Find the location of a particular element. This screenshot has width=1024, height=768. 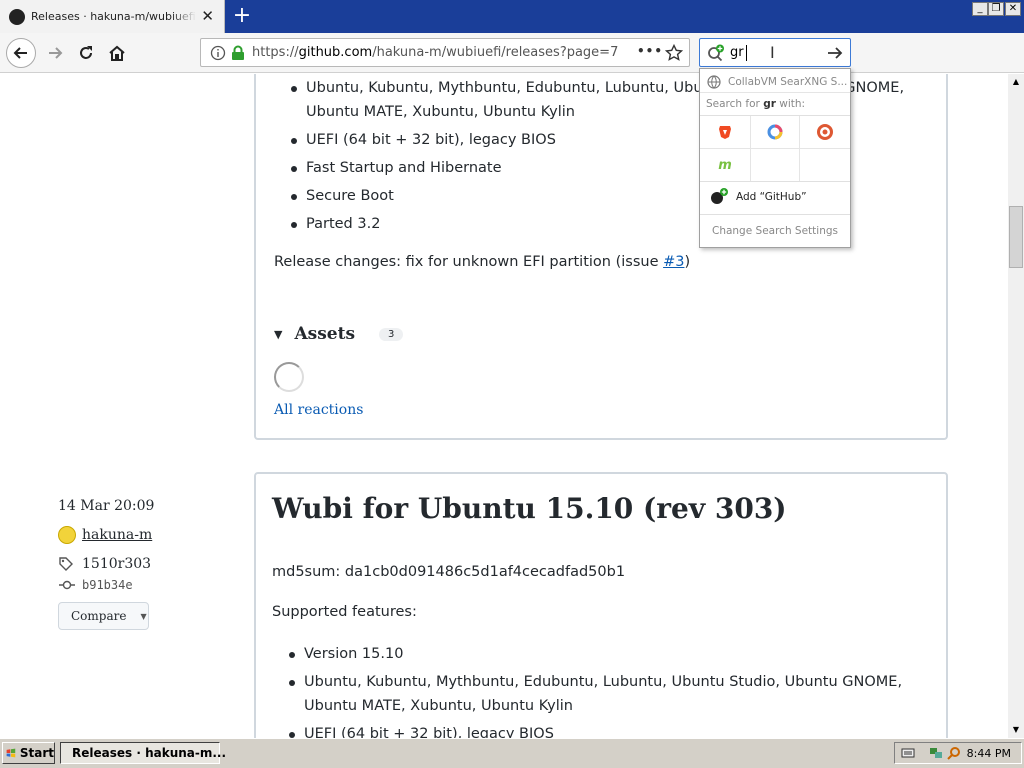

change-search-settings: Change Search Settings is located at coordinates (775, 231).